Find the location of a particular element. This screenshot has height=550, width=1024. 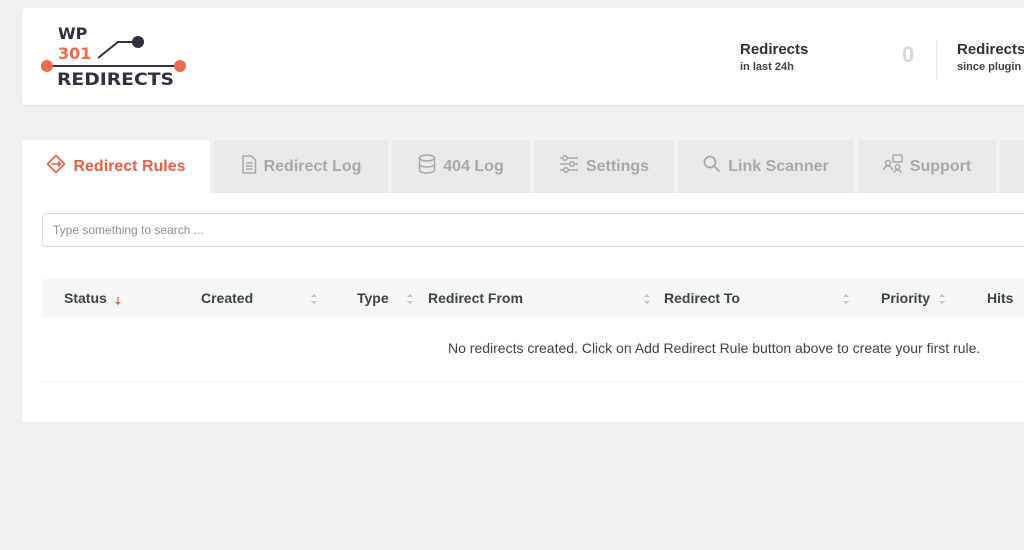

tab-404-log: 404 Log is located at coordinates (461, 166).